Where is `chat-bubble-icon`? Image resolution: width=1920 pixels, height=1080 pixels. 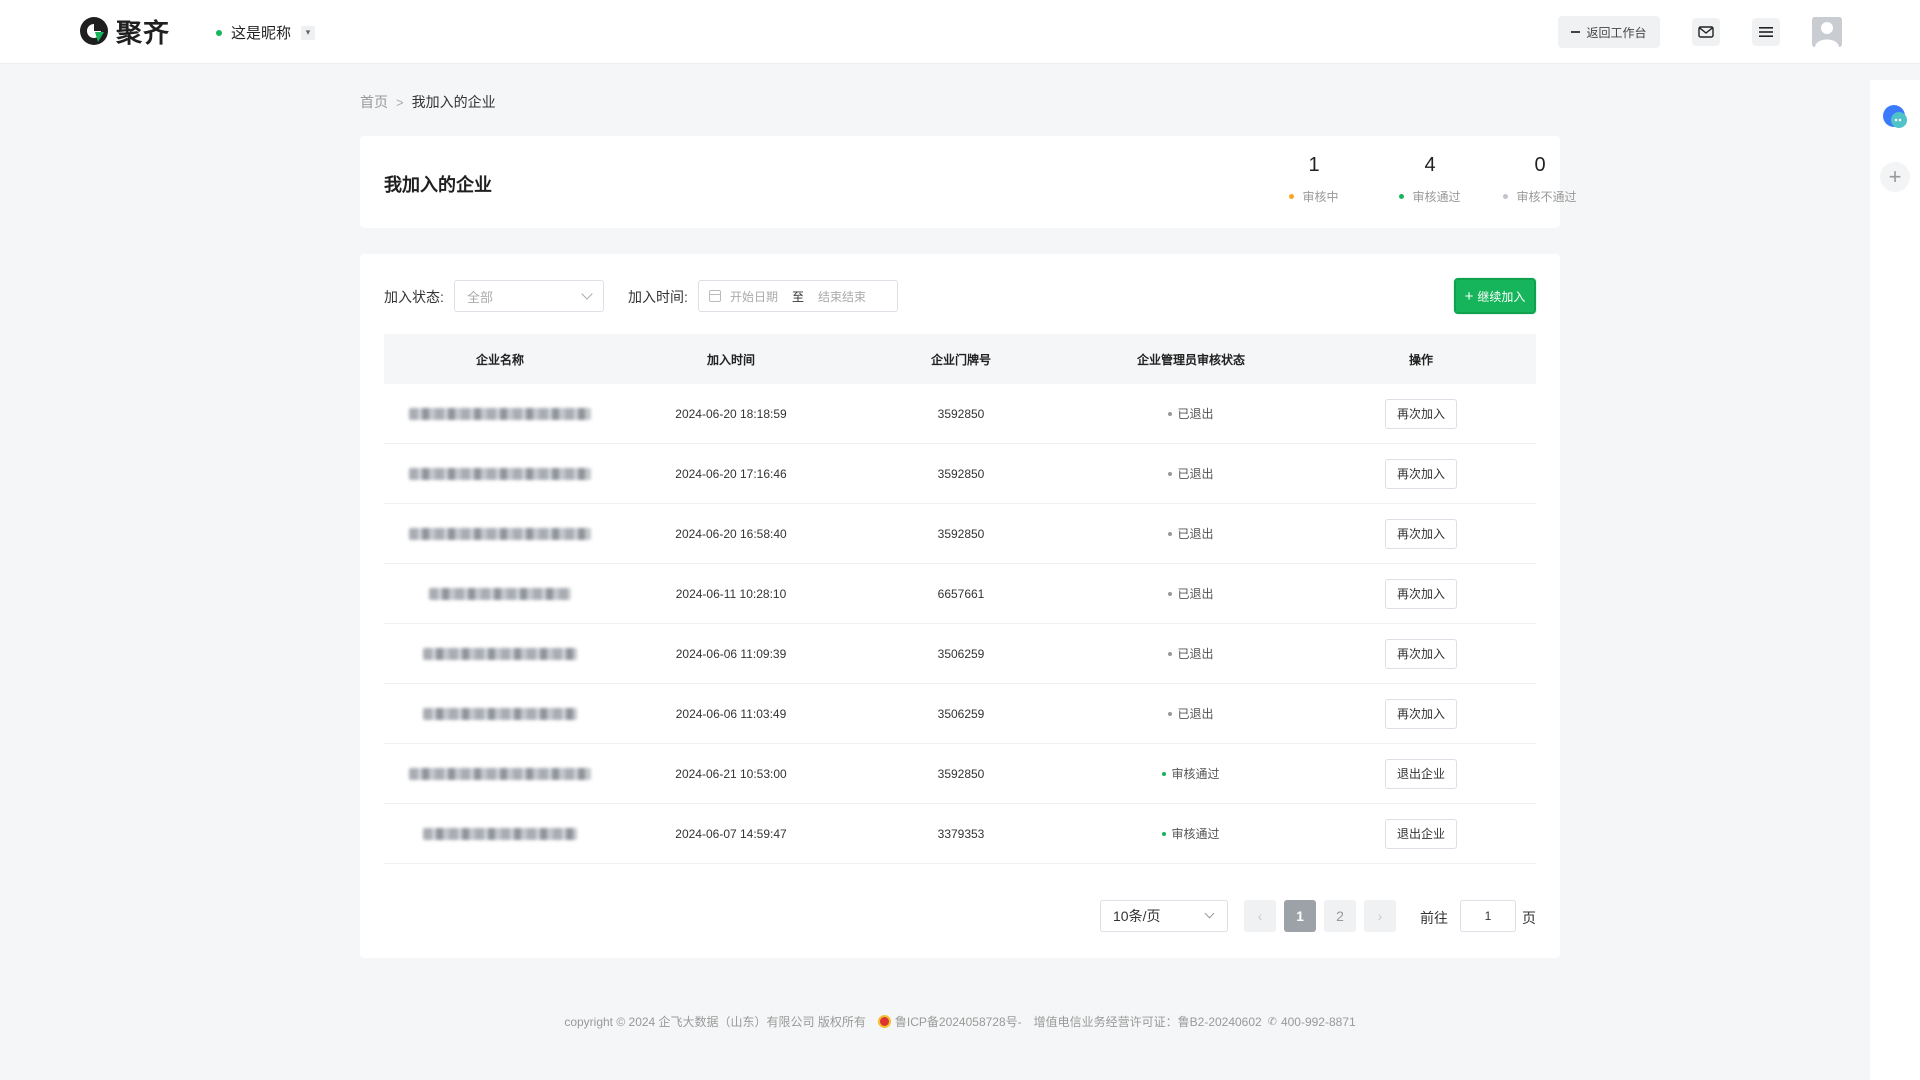 chat-bubble-icon is located at coordinates (1895, 116).